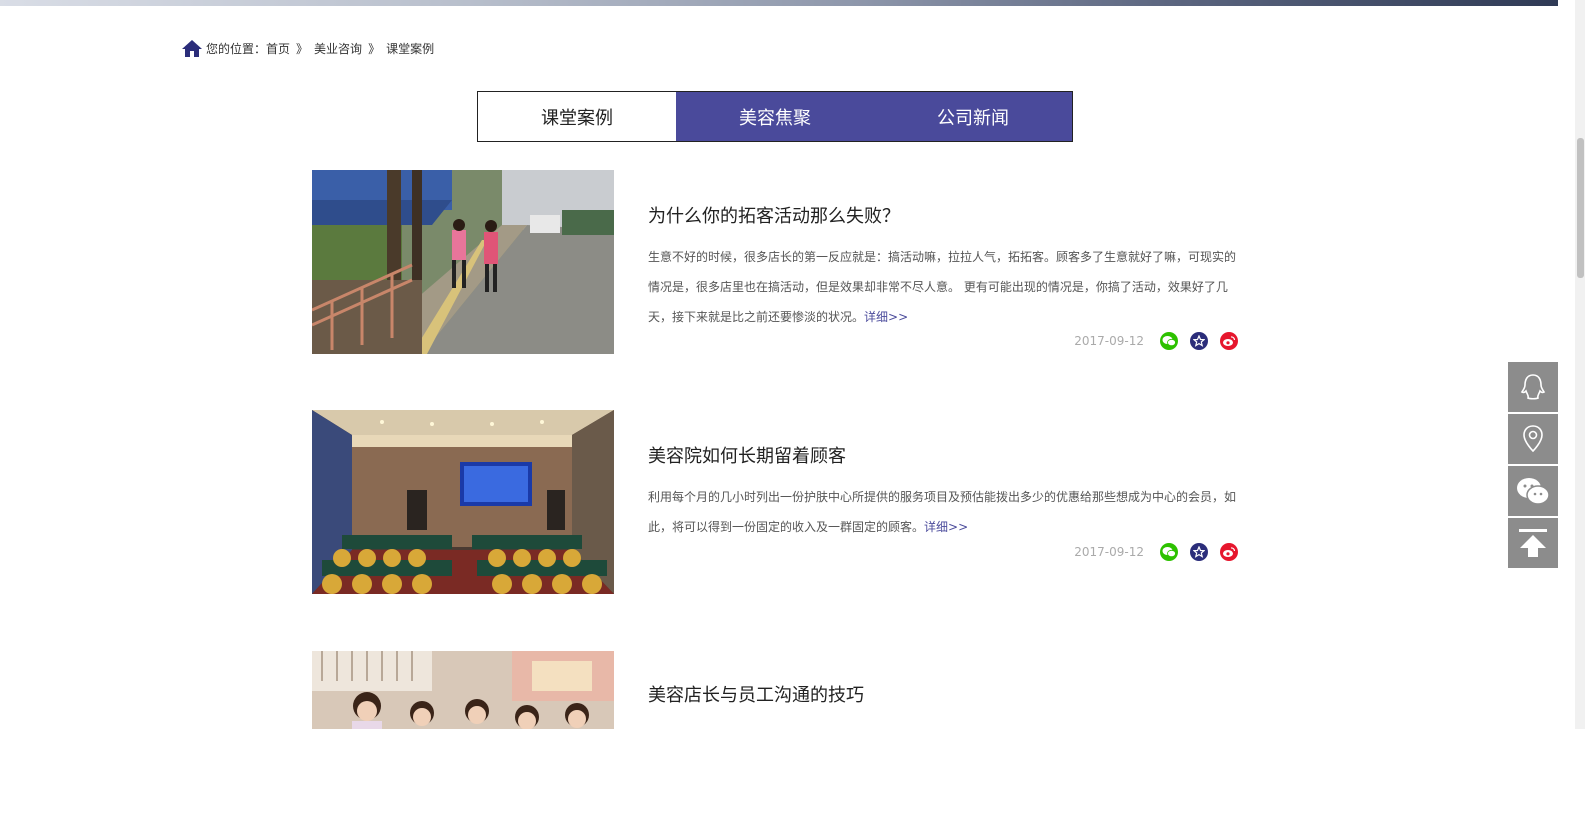 Image resolution: width=1585 pixels, height=835 pixels. I want to click on location-pin-icon, so click(1533, 439).